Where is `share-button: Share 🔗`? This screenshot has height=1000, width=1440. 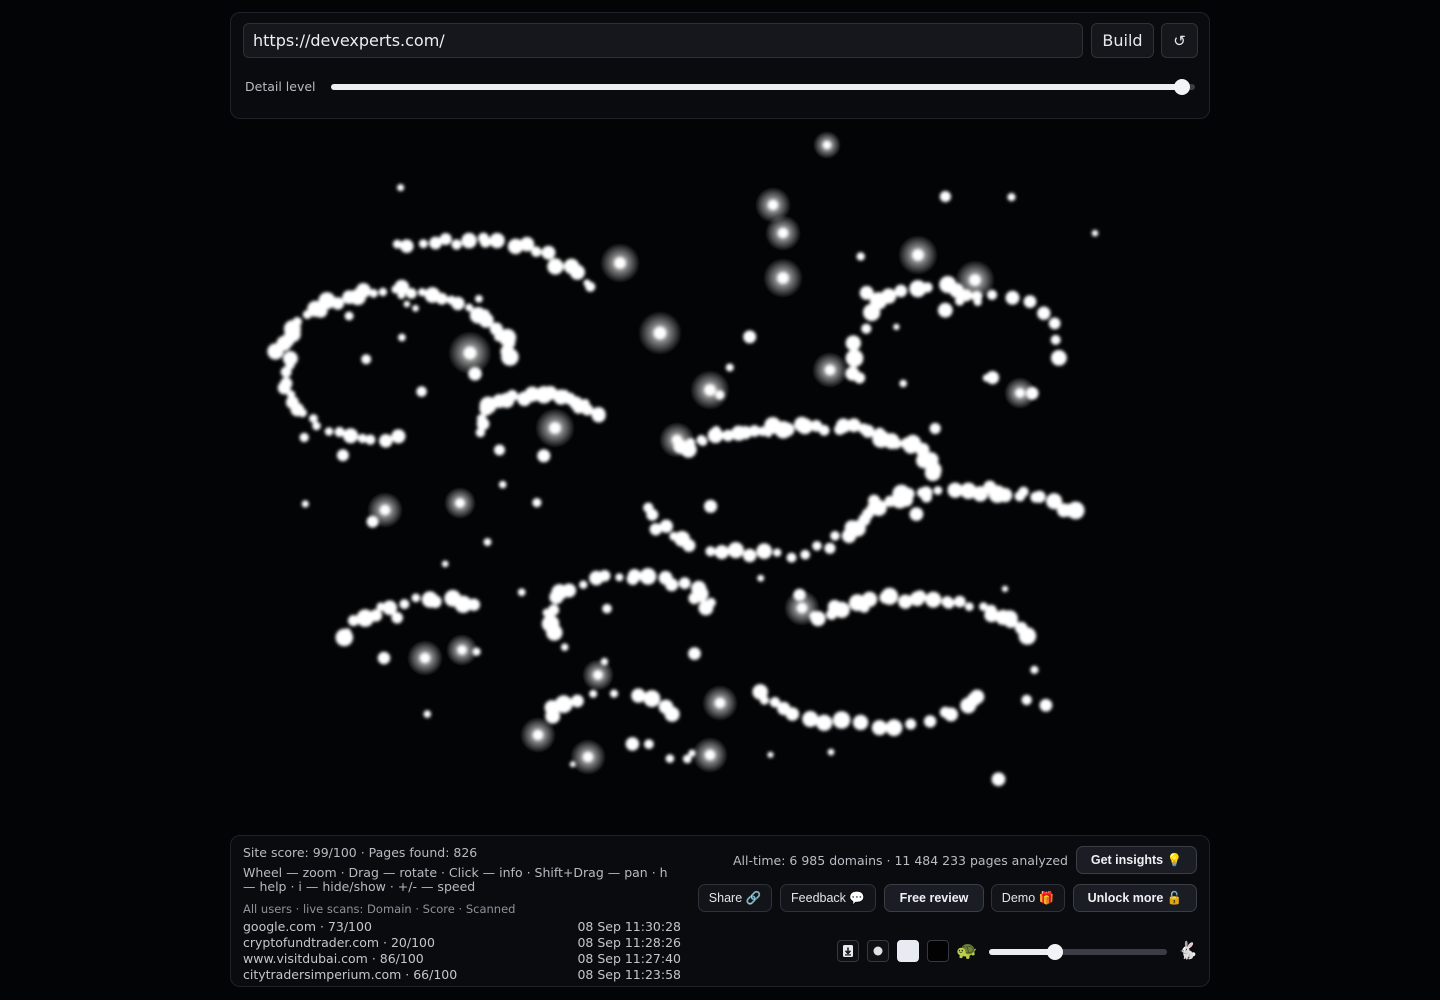
share-button: Share 🔗 is located at coordinates (735, 898).